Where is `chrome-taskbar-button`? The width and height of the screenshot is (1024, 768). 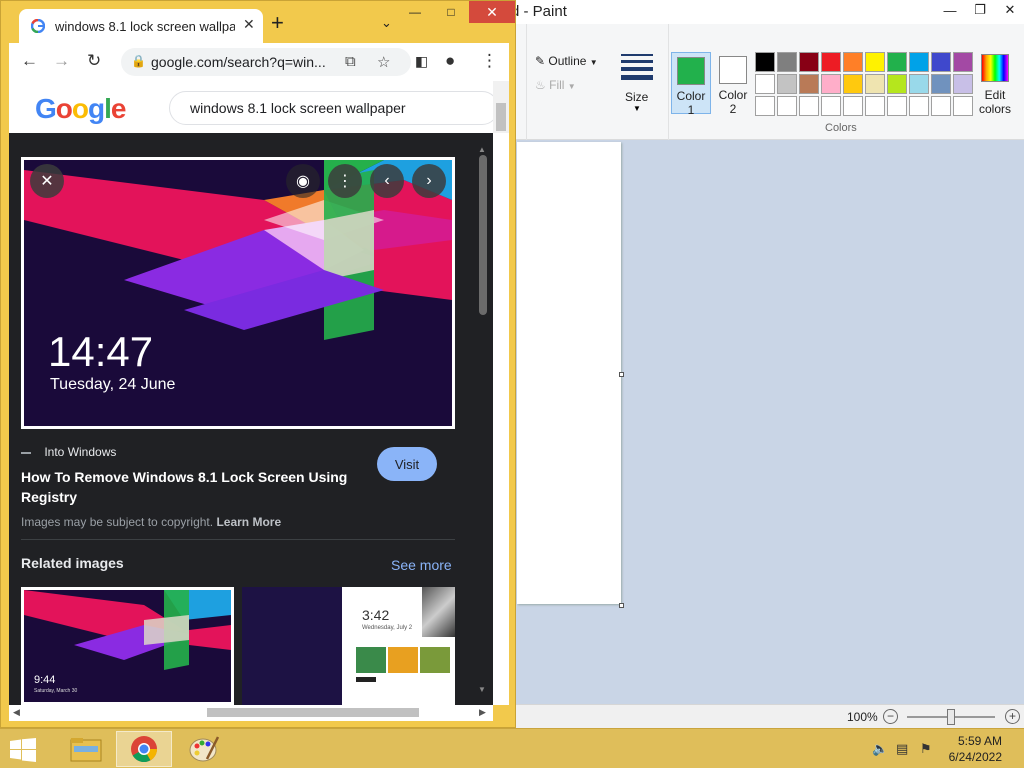 chrome-taskbar-button is located at coordinates (144, 749).